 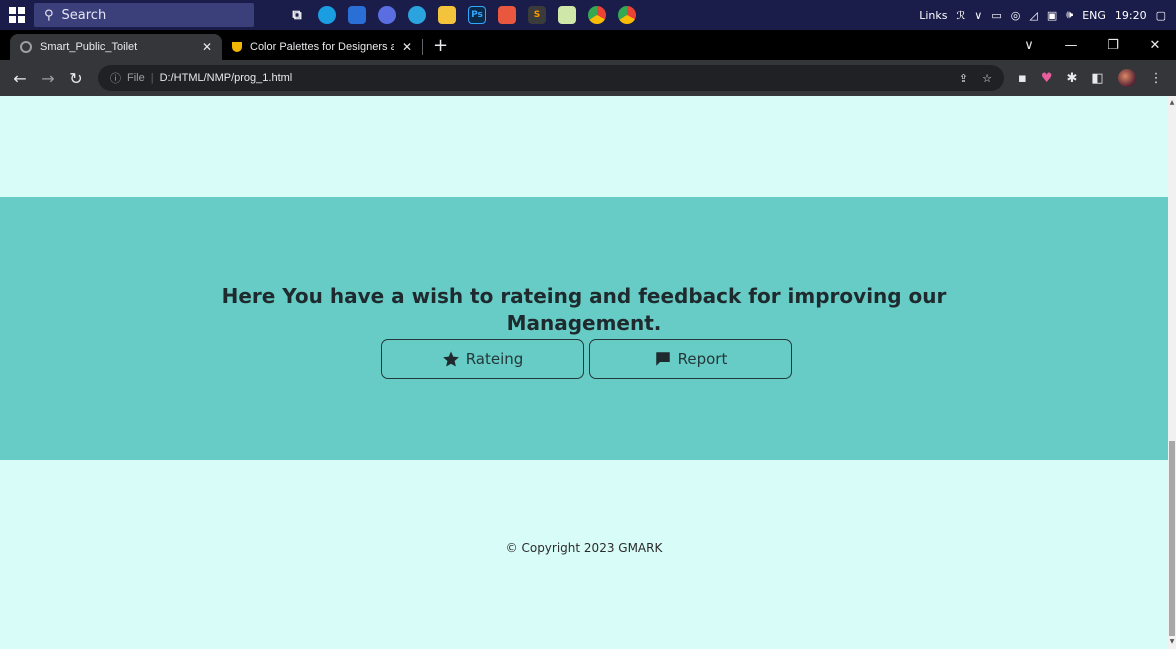 What do you see at coordinates (447, 15) in the screenshot?
I see `file-explorer-icon` at bounding box center [447, 15].